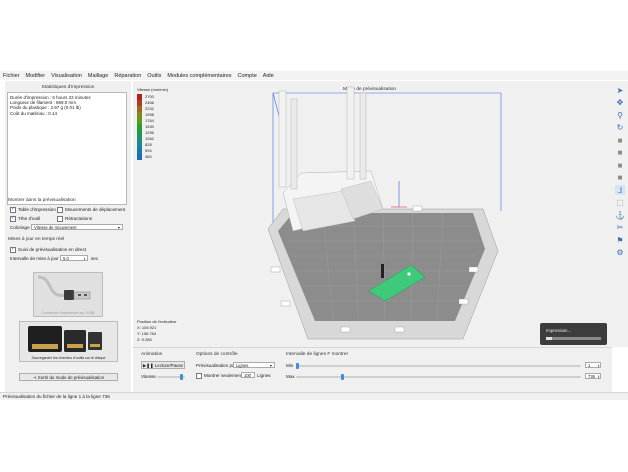  I want to click on checkbox-show-only, so click(199, 376).